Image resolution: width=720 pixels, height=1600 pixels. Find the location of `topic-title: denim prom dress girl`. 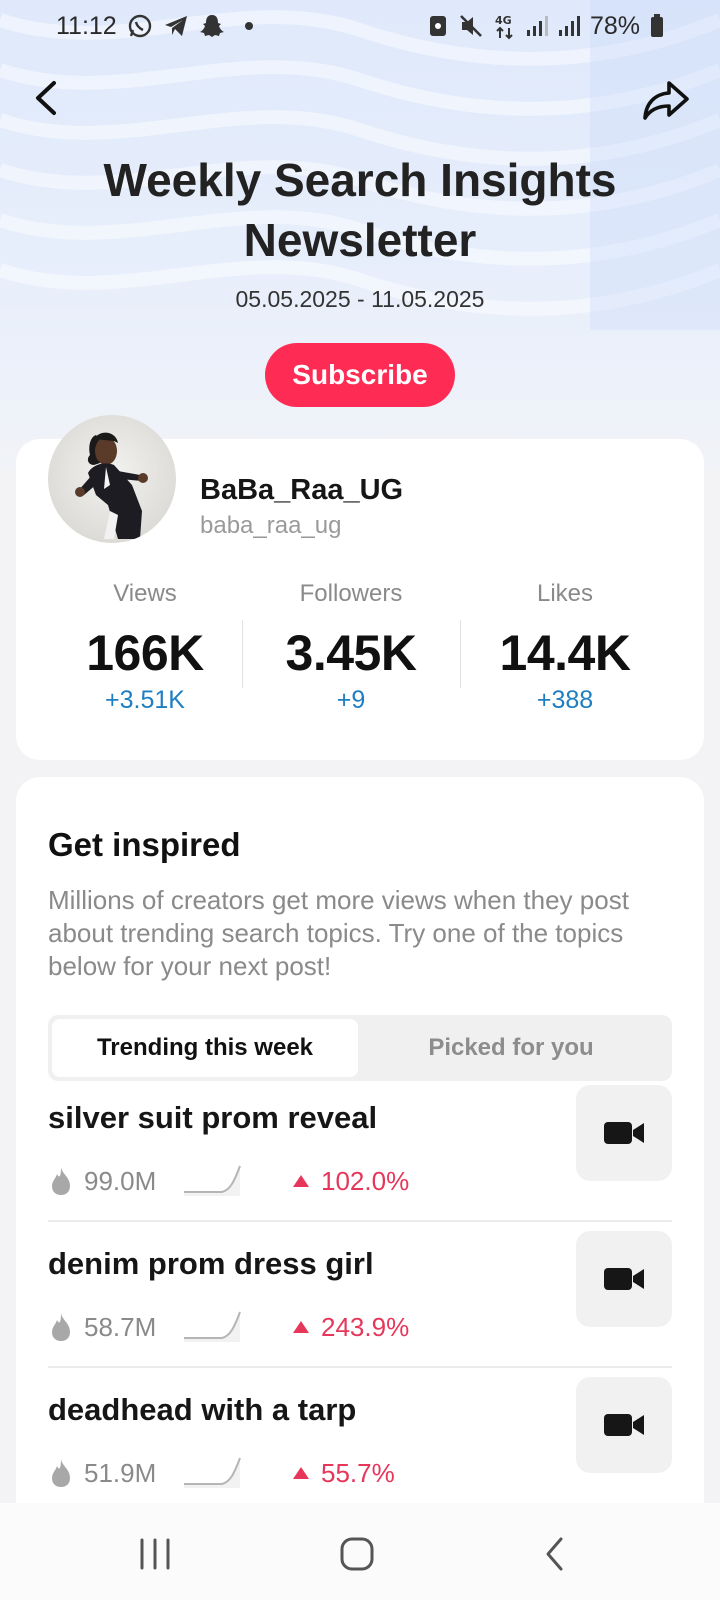

topic-title: denim prom dress girl is located at coordinates (211, 1263).